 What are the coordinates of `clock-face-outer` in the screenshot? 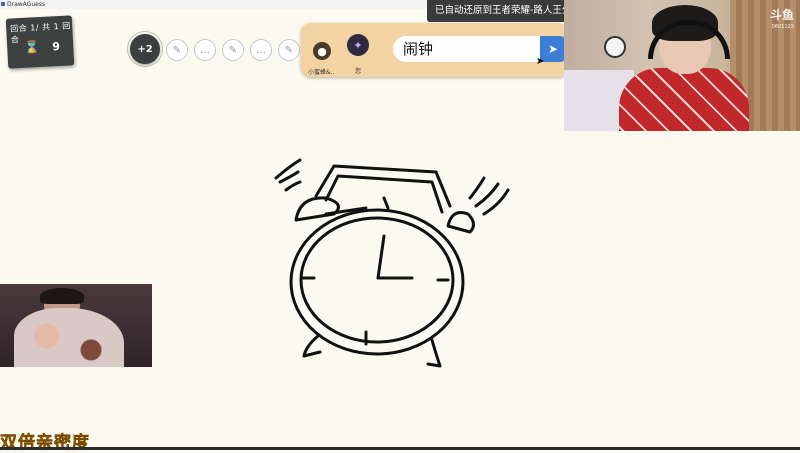 It's located at (377, 282).